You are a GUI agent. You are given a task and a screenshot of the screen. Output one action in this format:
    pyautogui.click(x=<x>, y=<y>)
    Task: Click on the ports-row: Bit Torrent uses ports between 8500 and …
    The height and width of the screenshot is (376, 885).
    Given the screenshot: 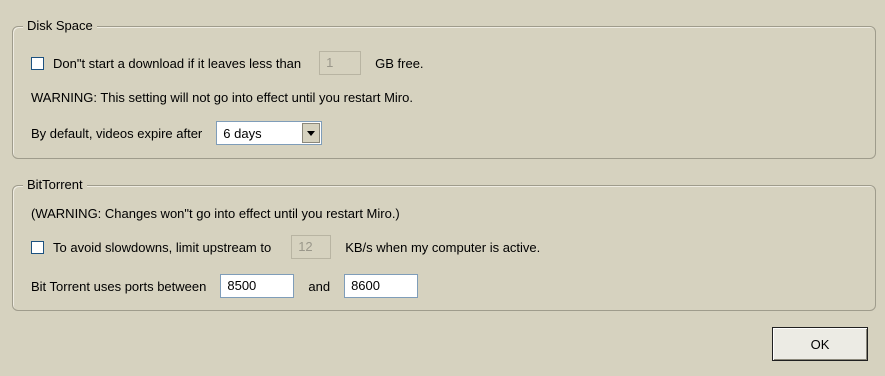 What is the action you would take?
    pyautogui.click(x=225, y=286)
    